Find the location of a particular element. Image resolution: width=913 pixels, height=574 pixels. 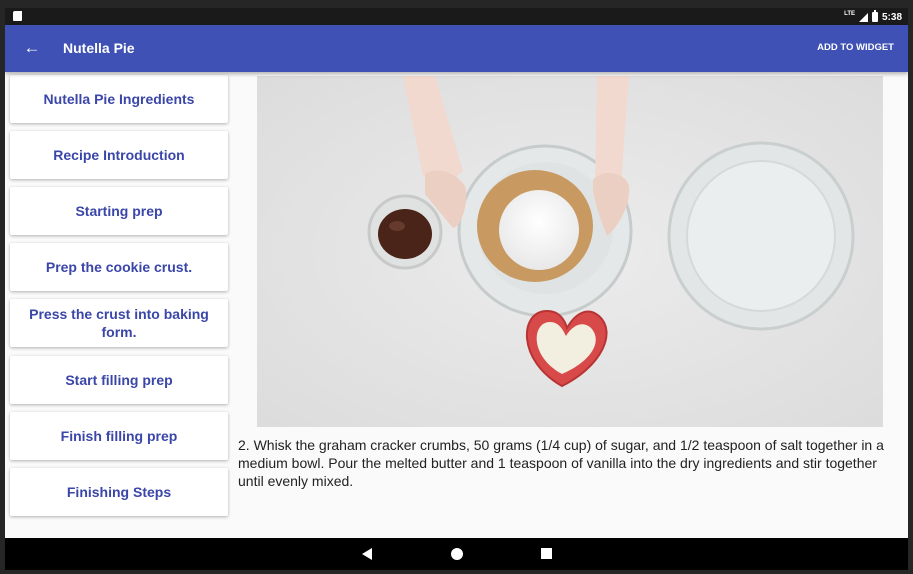

step-item-starting-prep: Starting prep is located at coordinates (119, 211).